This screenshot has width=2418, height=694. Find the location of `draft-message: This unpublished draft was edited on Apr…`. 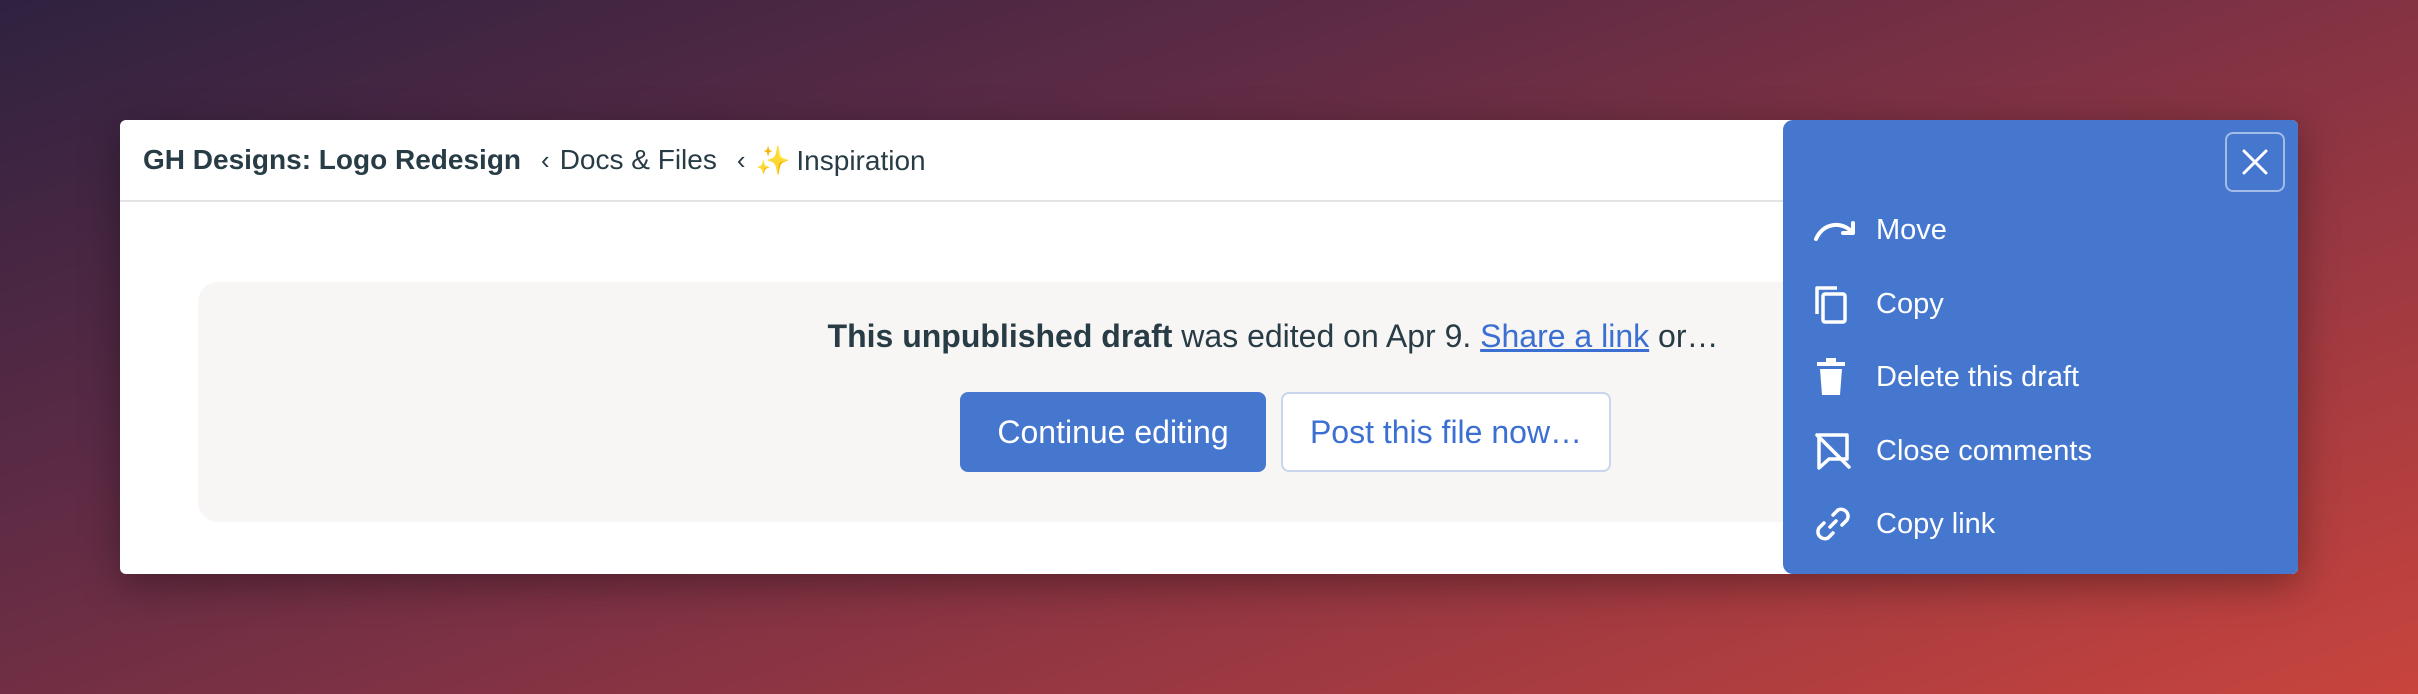

draft-message: This unpublished draft was edited on Apr… is located at coordinates (1048, 336).